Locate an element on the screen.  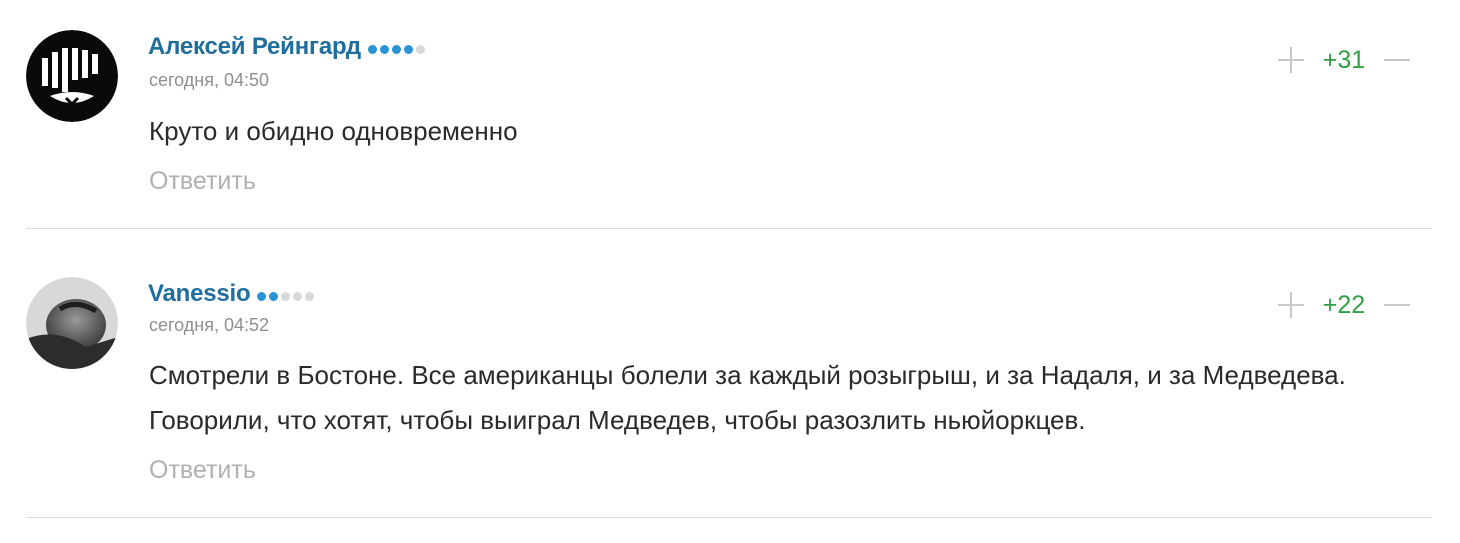
vote-score: +31 is located at coordinates (1344, 59).